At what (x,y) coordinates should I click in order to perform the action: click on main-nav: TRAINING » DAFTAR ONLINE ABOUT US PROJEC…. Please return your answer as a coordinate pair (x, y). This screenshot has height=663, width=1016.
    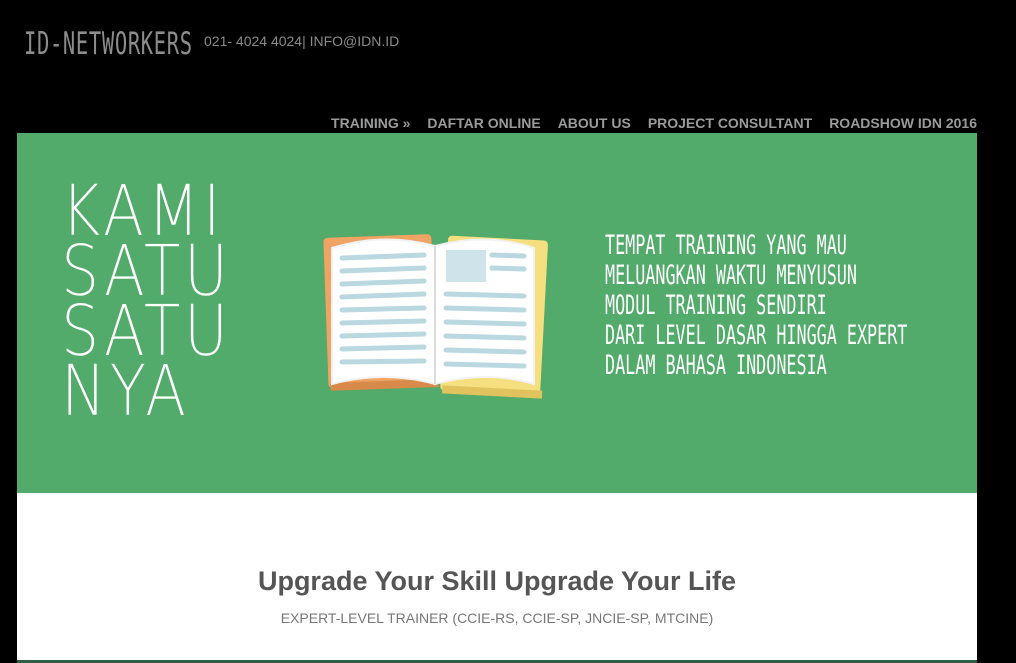
    Looking at the image, I should click on (654, 123).